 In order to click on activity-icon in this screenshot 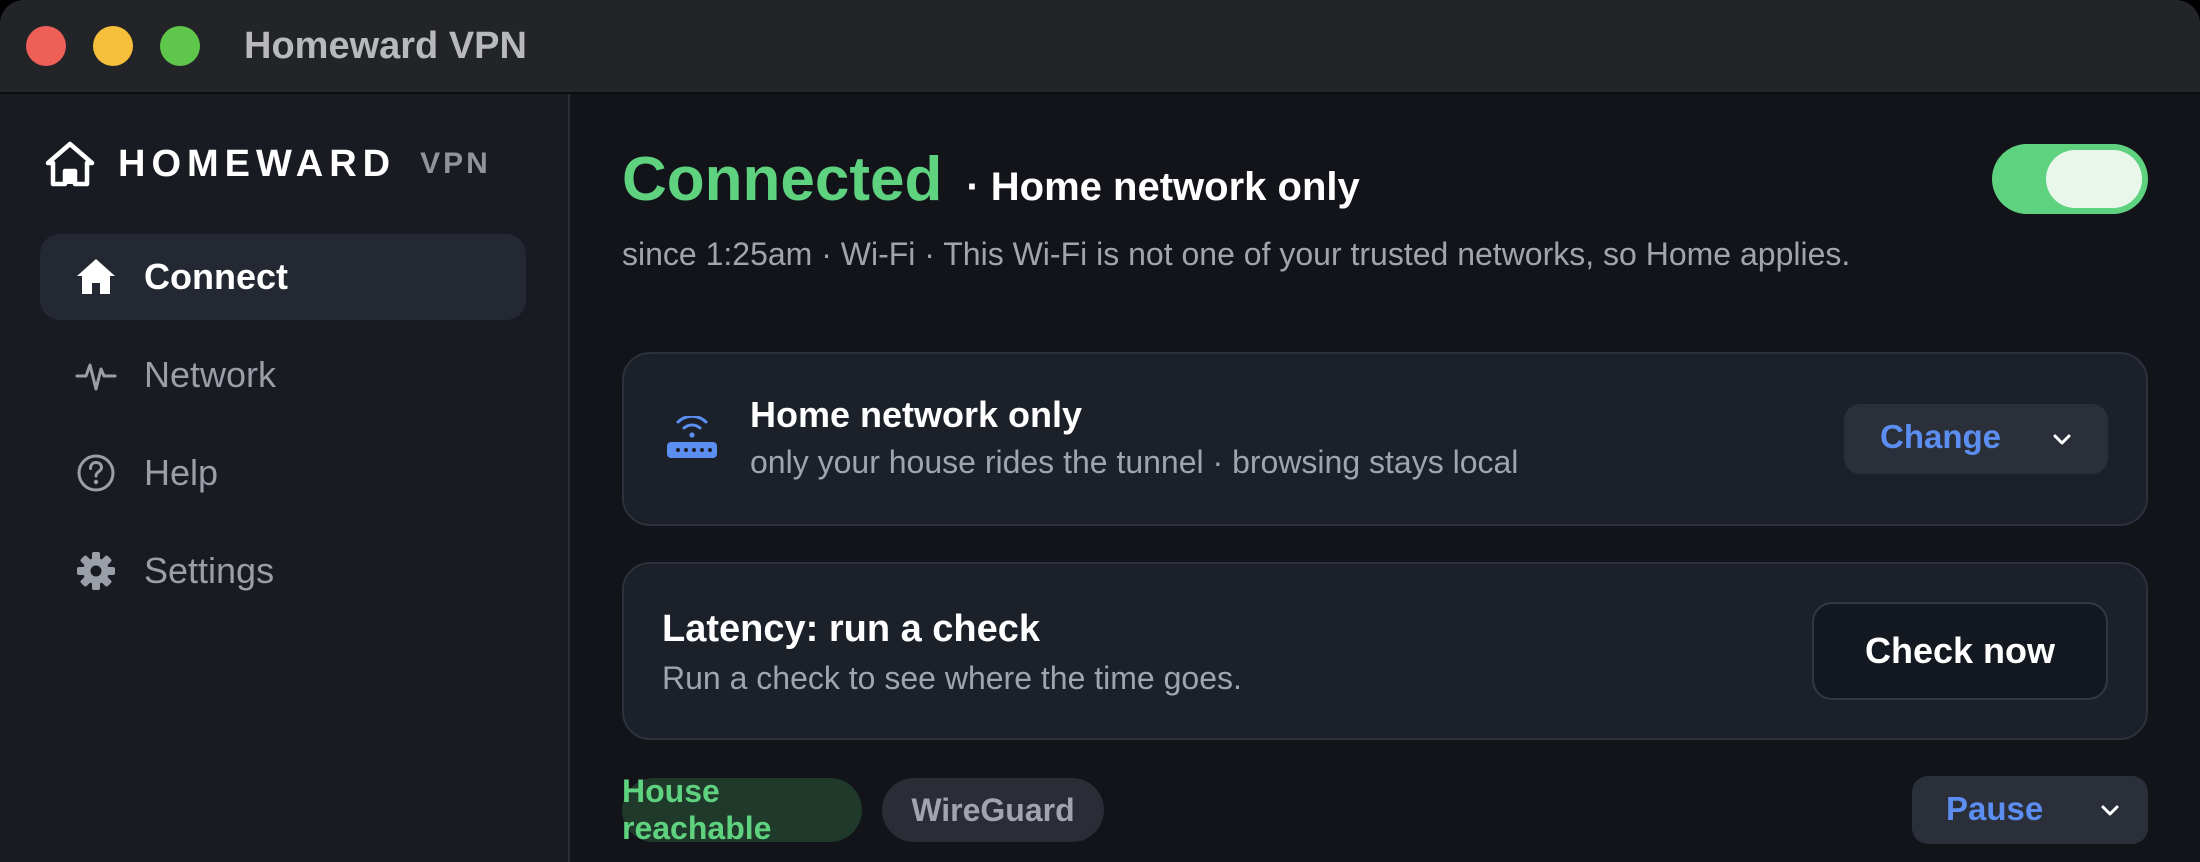, I will do `click(96, 375)`.